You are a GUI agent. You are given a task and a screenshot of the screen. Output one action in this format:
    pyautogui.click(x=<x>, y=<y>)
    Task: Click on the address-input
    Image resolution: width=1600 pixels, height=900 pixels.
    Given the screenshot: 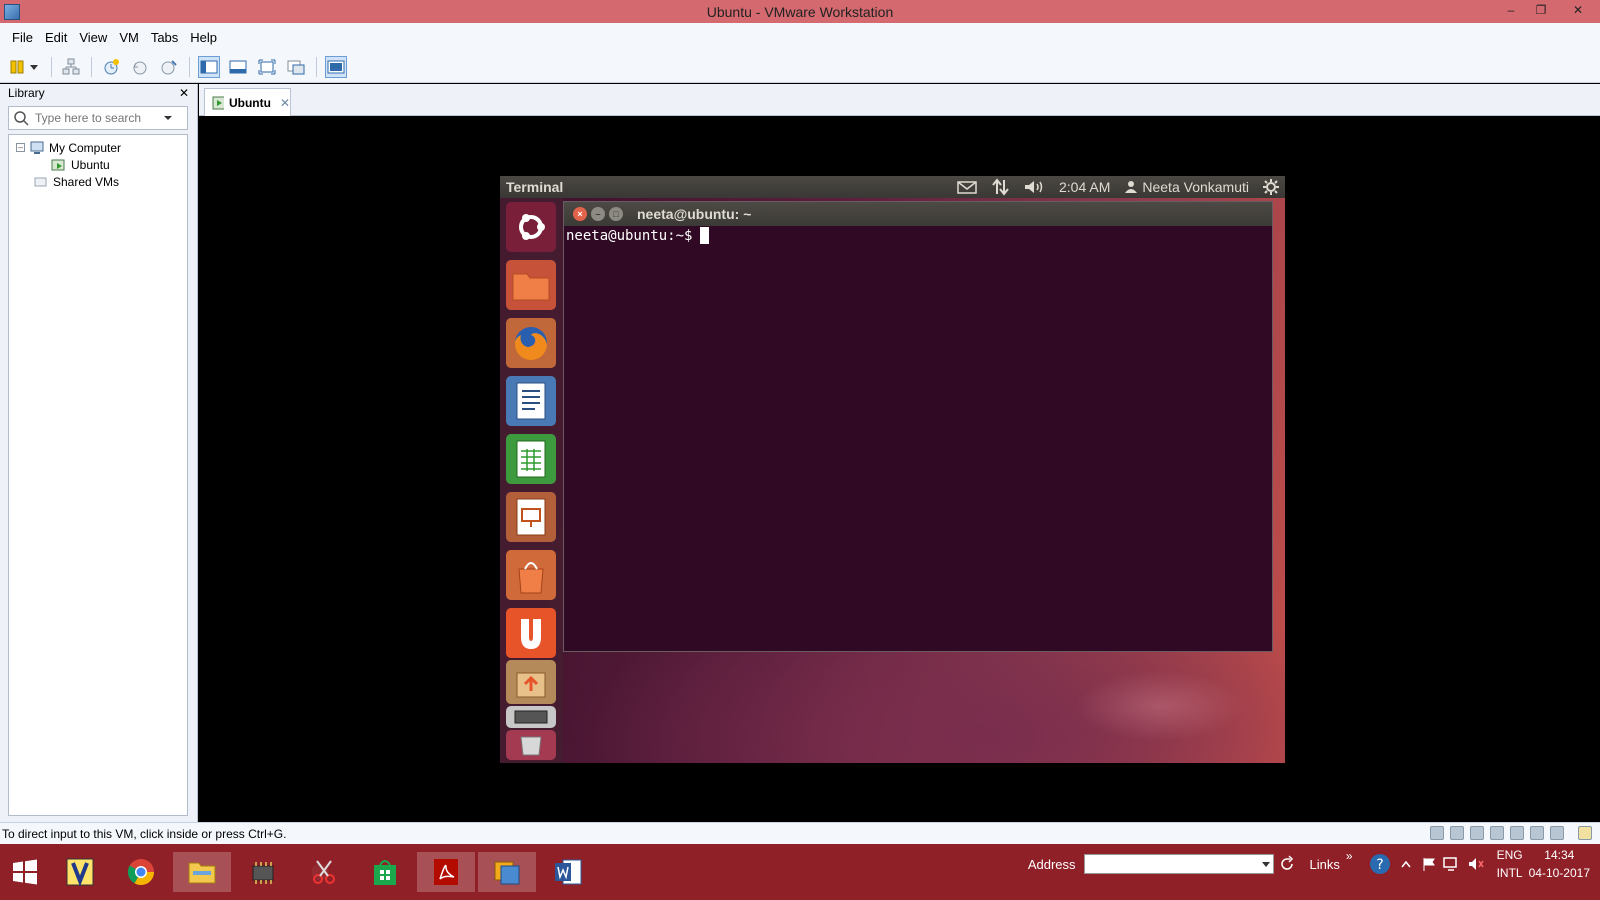 What is the action you would take?
    pyautogui.click(x=1178, y=864)
    